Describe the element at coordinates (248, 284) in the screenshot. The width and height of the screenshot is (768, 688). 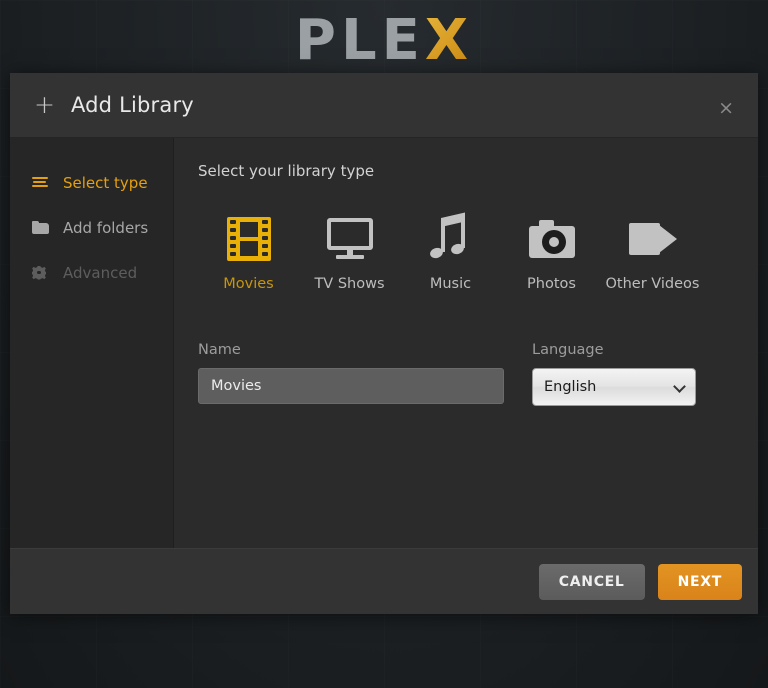
I see `library-type-label: Movies` at that location.